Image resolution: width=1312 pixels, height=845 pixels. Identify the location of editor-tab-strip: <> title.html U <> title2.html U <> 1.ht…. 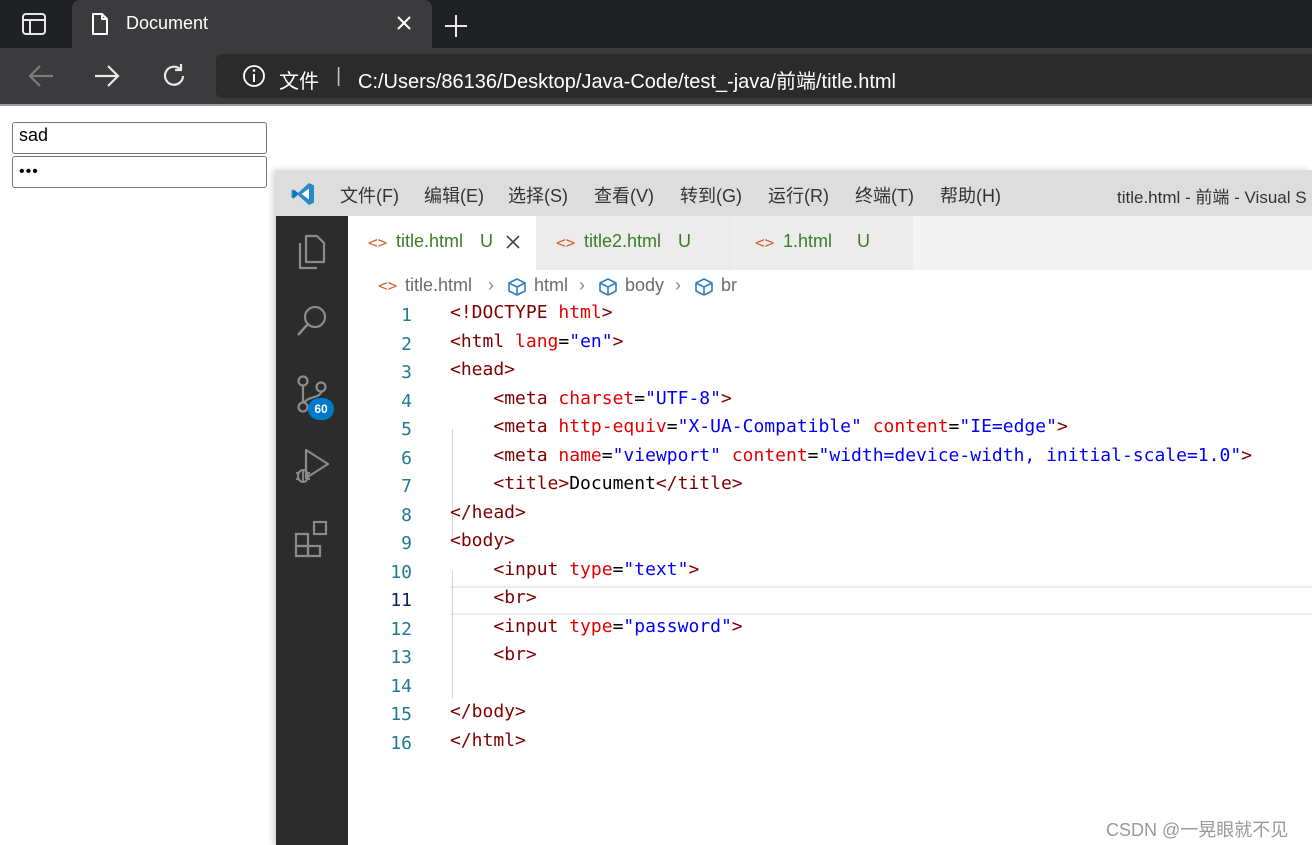
(830, 243).